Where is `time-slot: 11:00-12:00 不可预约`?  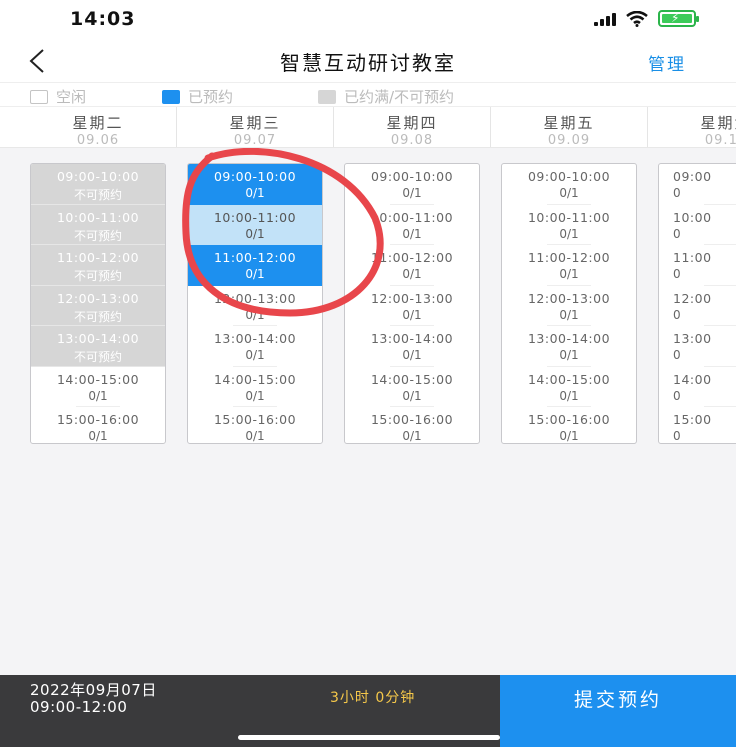
time-slot: 11:00-12:00 不可预约 is located at coordinates (98, 265).